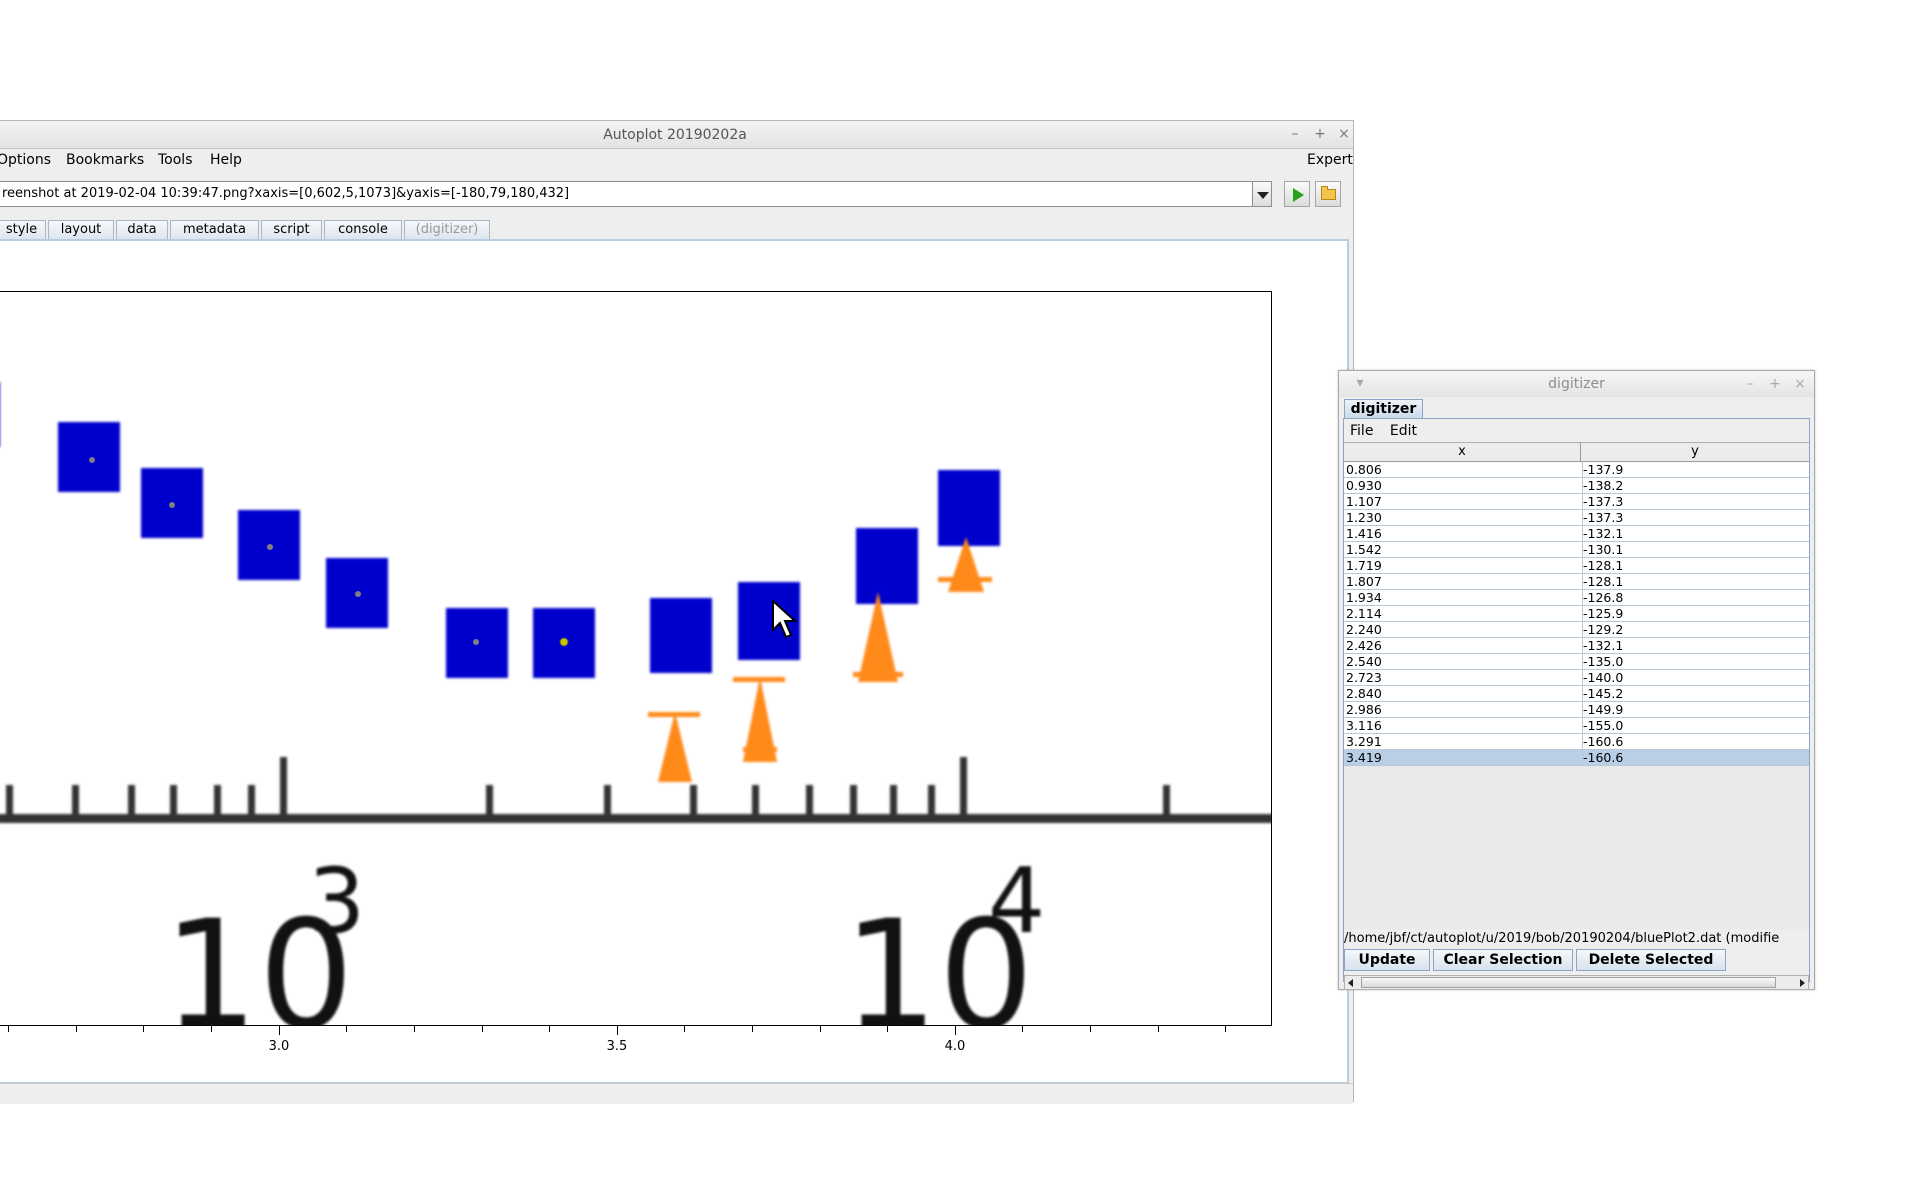 This screenshot has width=1920, height=1200. I want to click on plot-go-button, so click(1297, 194).